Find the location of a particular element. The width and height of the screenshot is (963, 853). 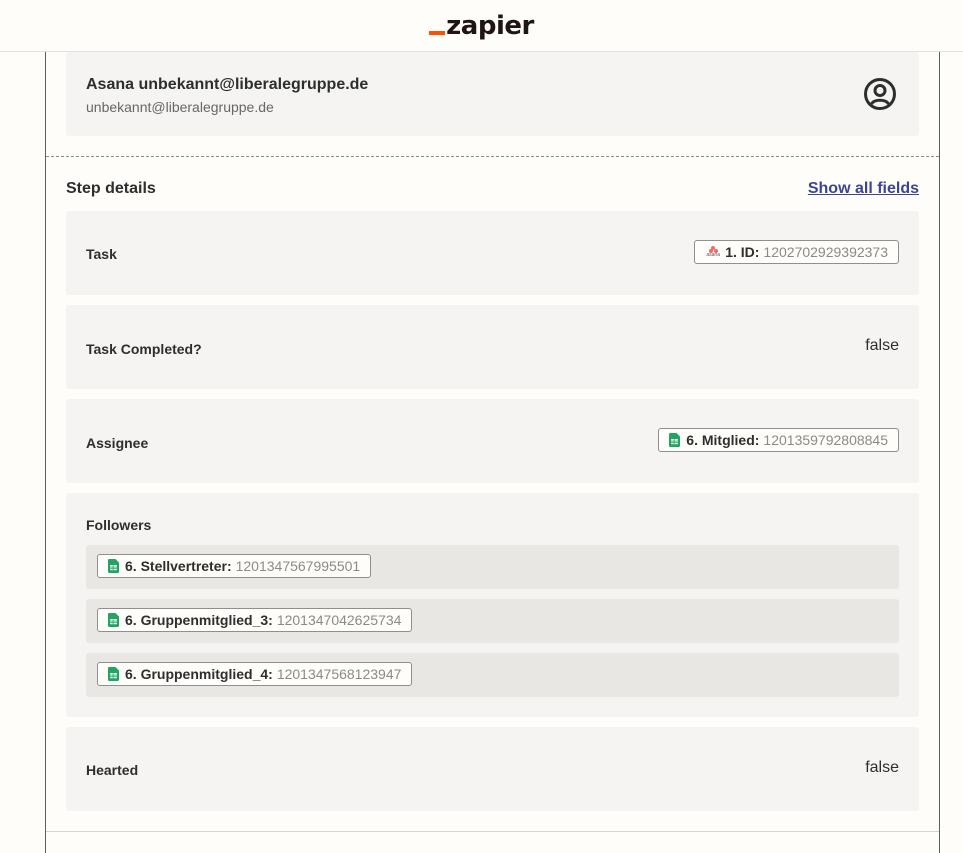

account-email: unbekannt@liberalegruppe.de is located at coordinates (180, 107).